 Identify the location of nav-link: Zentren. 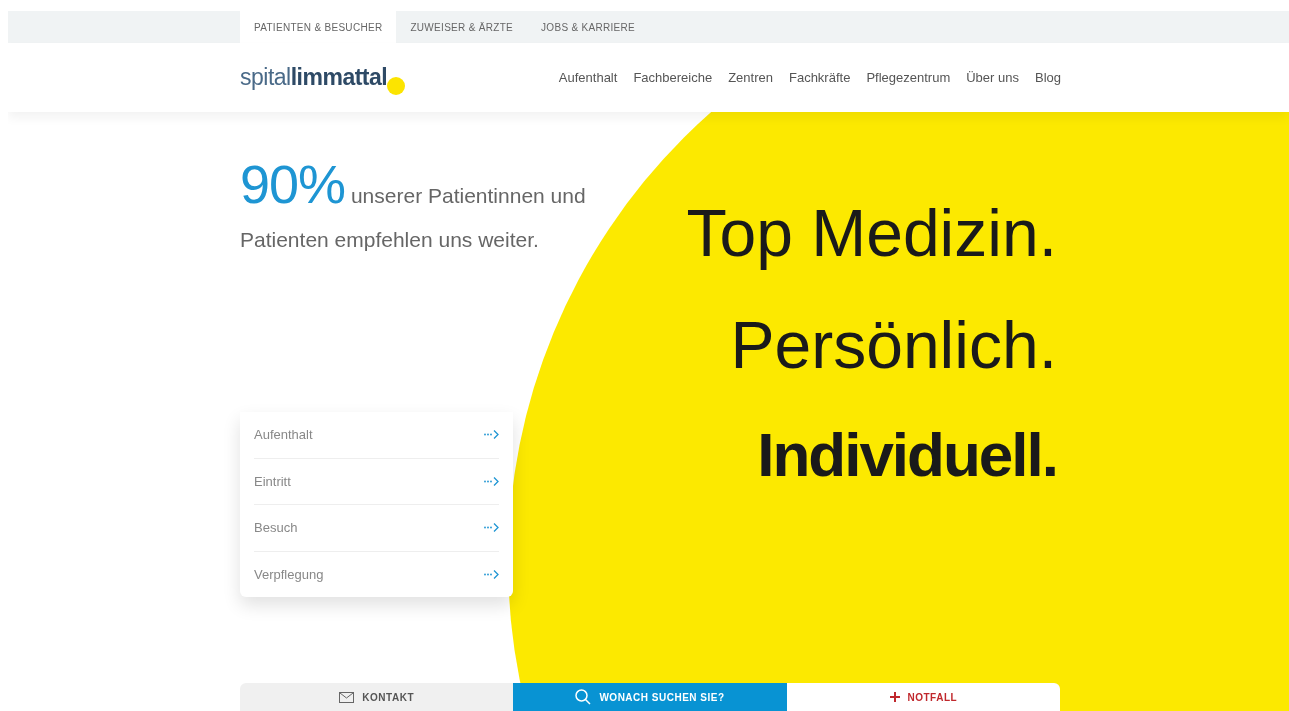
(750, 77).